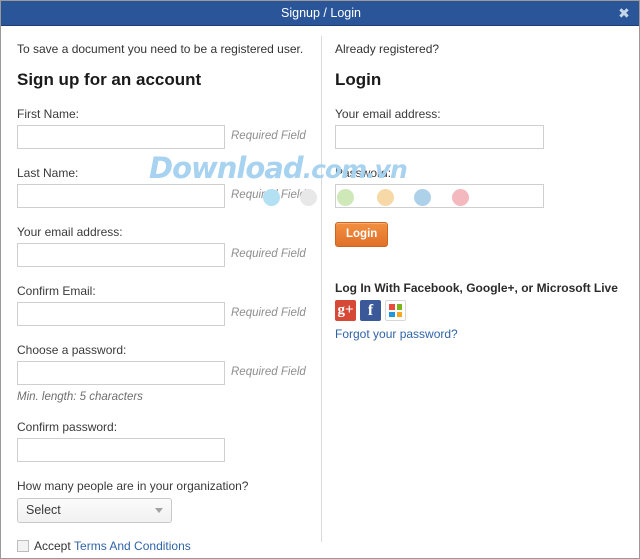 This screenshot has width=640, height=559. What do you see at coordinates (121, 373) in the screenshot?
I see `password-input` at bounding box center [121, 373].